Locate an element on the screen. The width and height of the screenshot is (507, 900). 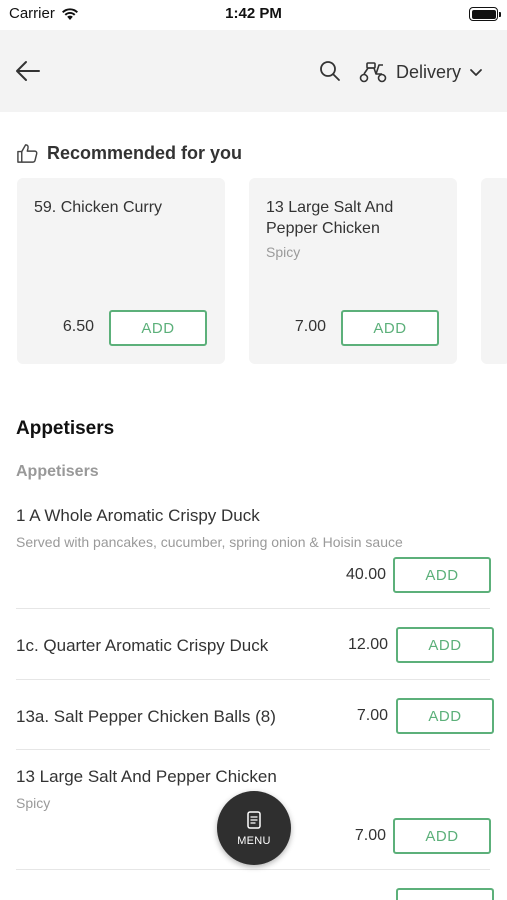
status-bar: Carrier 1:42 PM is located at coordinates (253, 15).